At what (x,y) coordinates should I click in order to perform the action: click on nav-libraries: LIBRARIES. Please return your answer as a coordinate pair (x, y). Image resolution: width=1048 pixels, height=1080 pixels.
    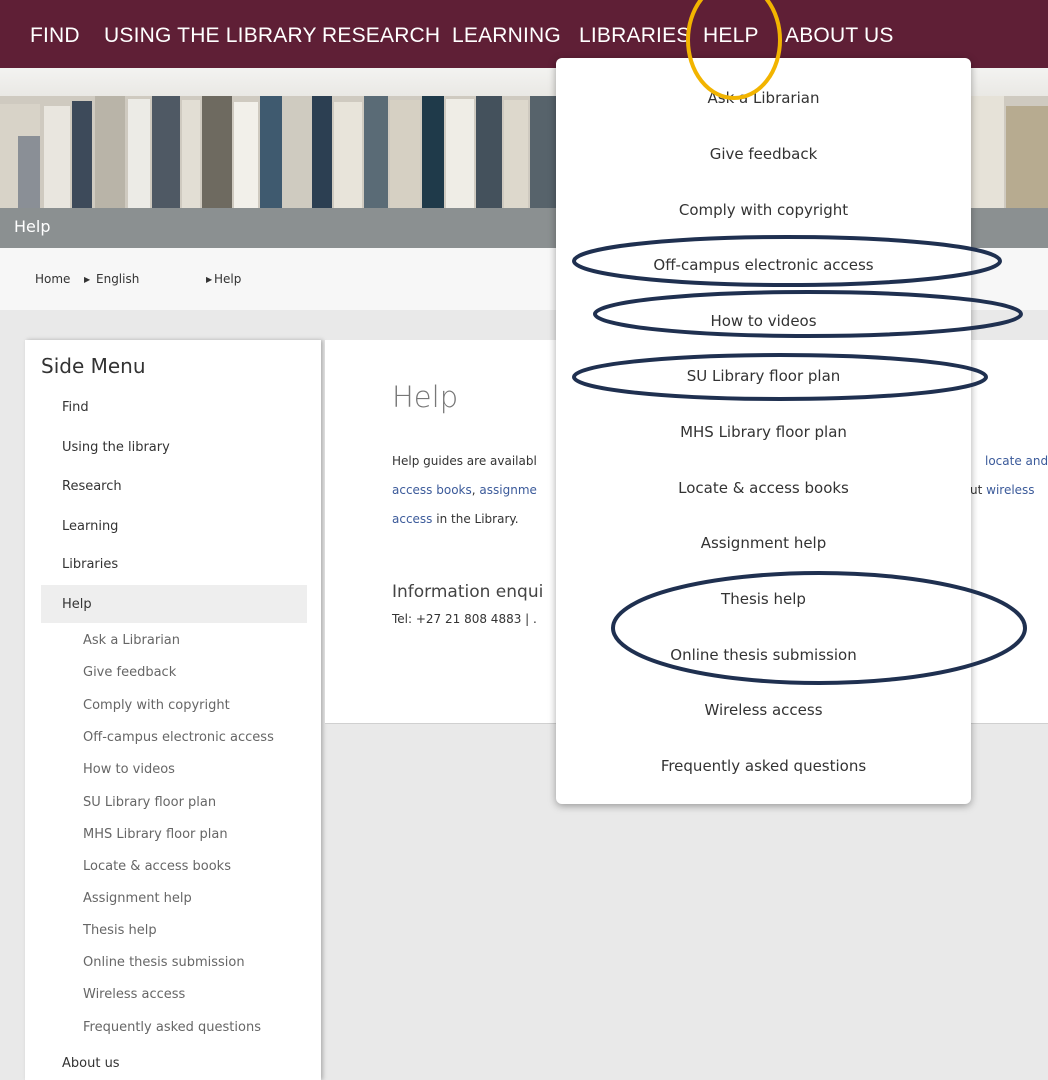
    Looking at the image, I should click on (635, 36).